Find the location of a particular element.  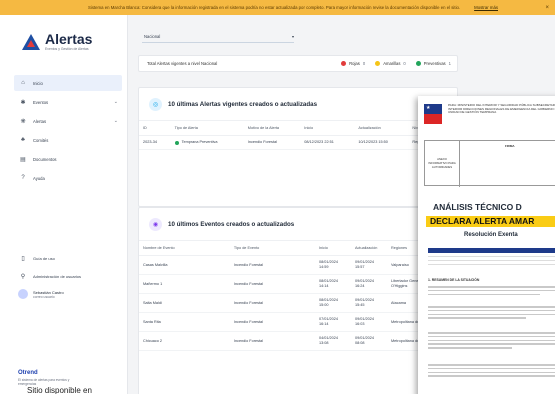

event-icon: ◉ is located at coordinates (155, 224).